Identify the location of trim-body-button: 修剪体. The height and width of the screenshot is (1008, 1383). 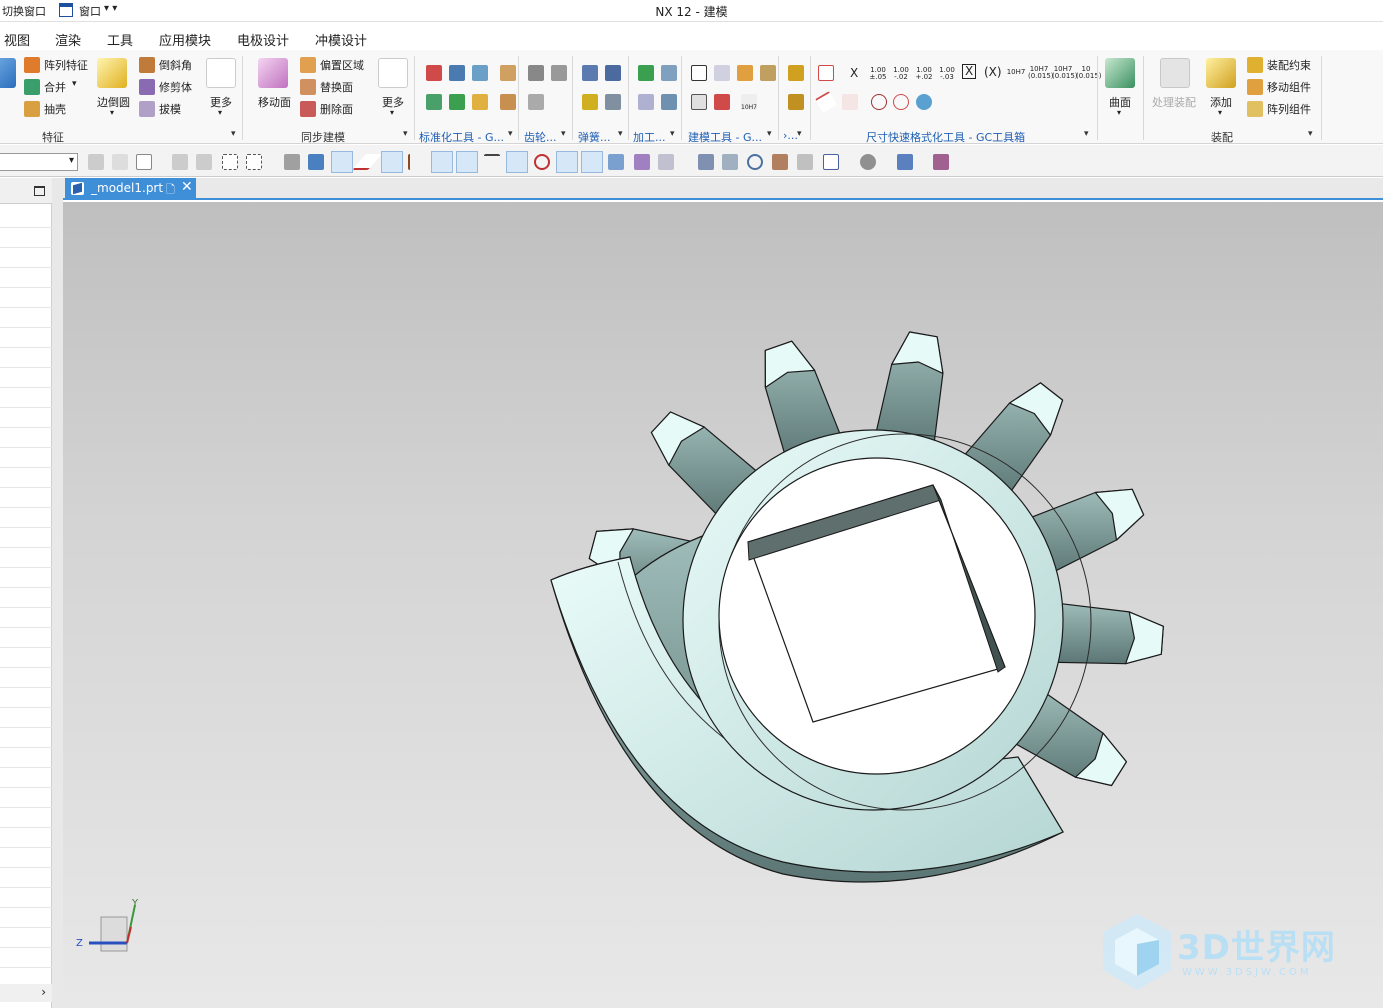
(175, 87).